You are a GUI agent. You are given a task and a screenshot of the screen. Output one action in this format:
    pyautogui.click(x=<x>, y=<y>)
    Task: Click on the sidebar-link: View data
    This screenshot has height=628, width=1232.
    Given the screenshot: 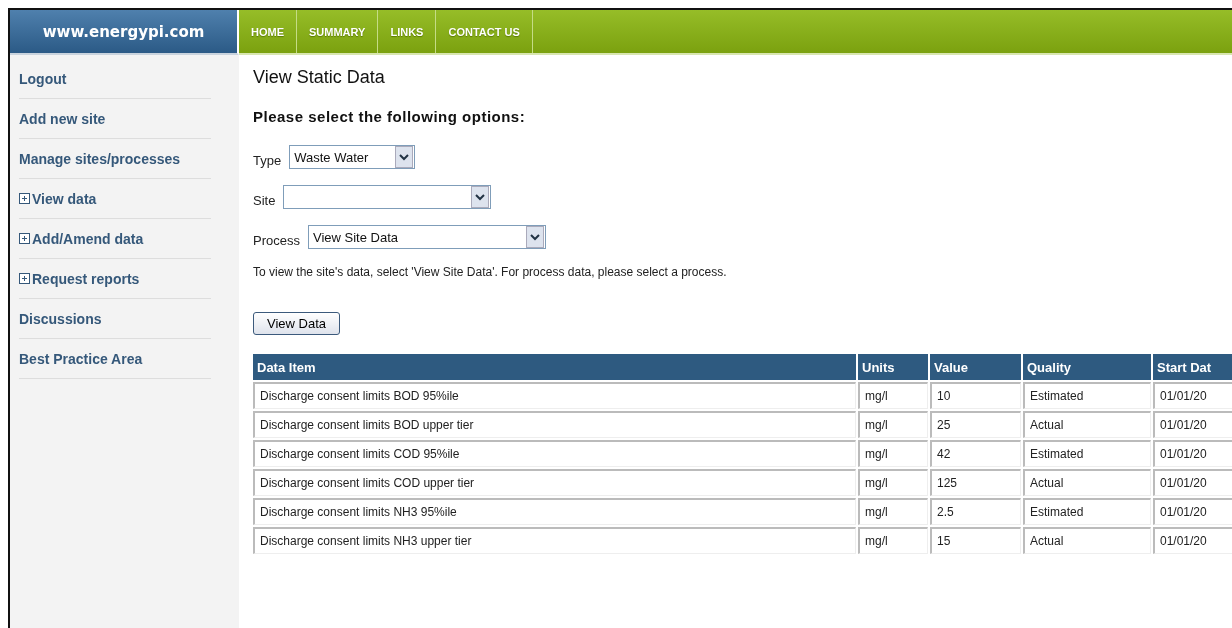 What is the action you would take?
    pyautogui.click(x=115, y=199)
    